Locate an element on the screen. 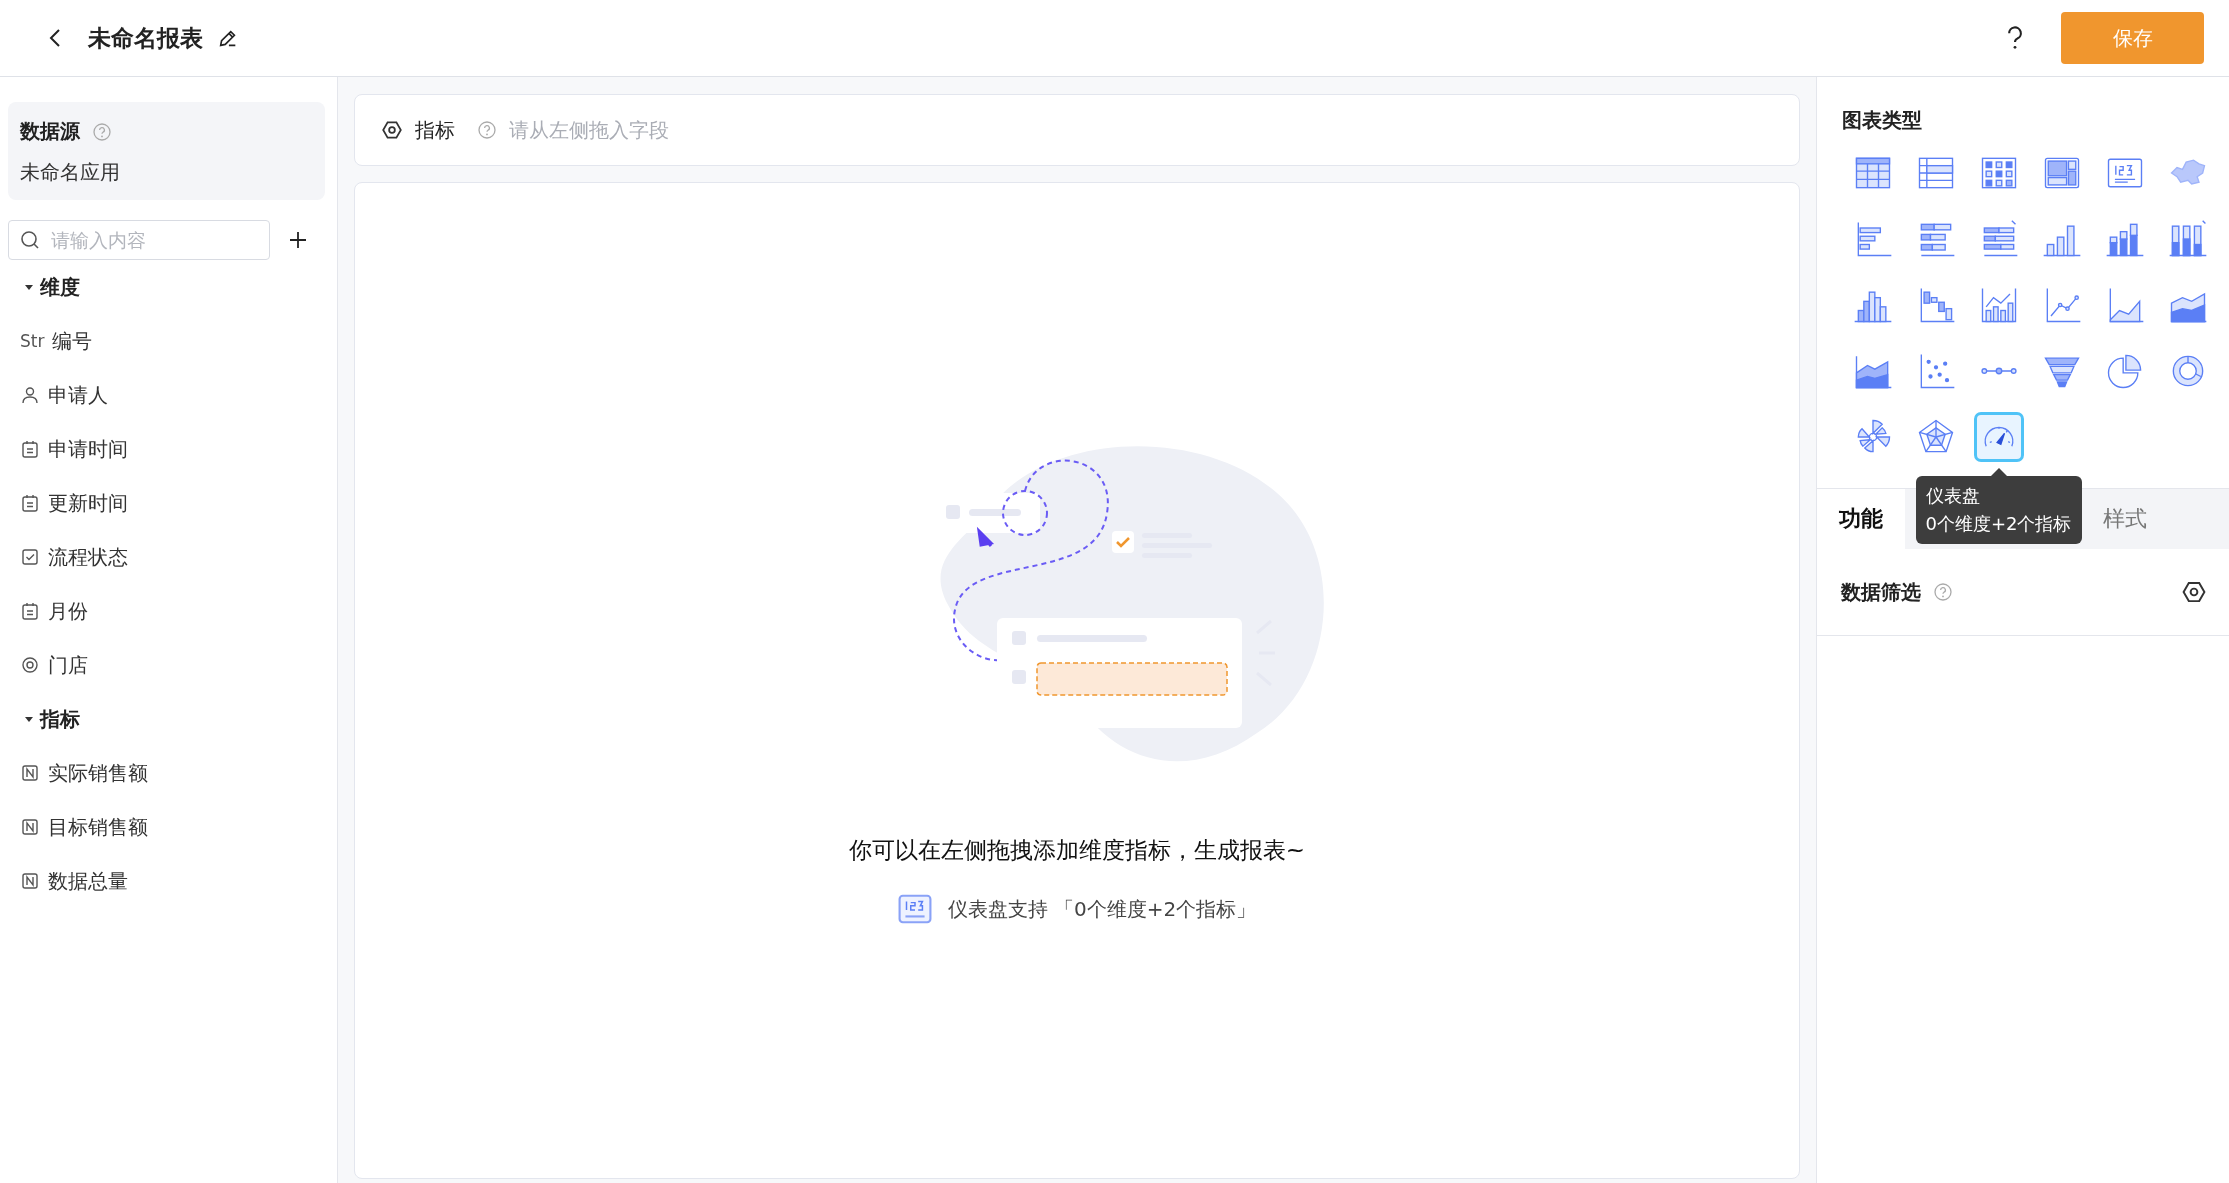 This screenshot has width=2229, height=1183. tooltip-subtitle: 0个维度+2个指标 is located at coordinates (1998, 524).